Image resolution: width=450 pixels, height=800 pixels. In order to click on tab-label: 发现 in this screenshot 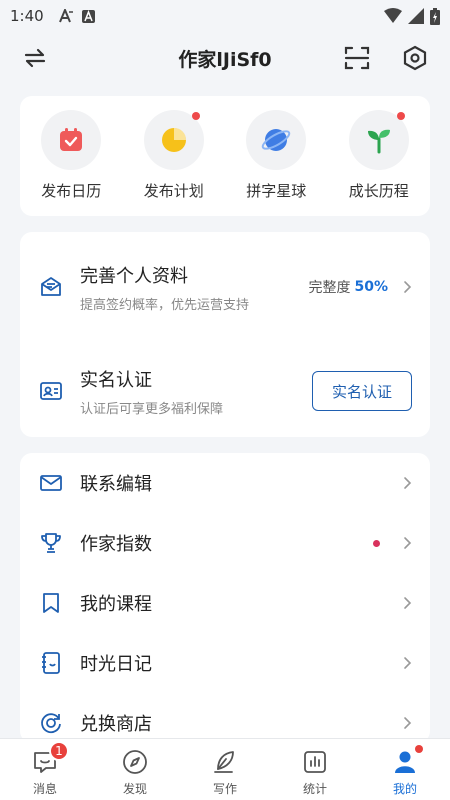, I will do `click(134, 789)`.